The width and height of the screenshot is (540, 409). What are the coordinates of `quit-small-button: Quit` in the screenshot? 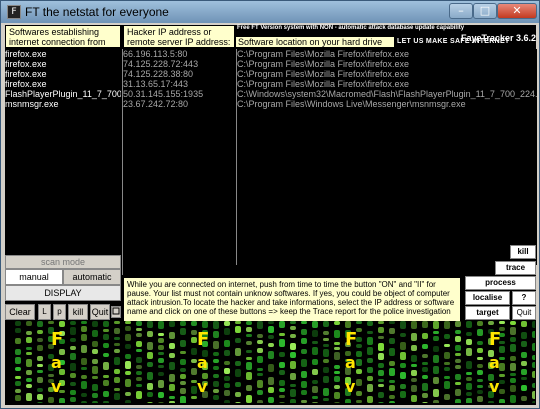 It's located at (100, 312).